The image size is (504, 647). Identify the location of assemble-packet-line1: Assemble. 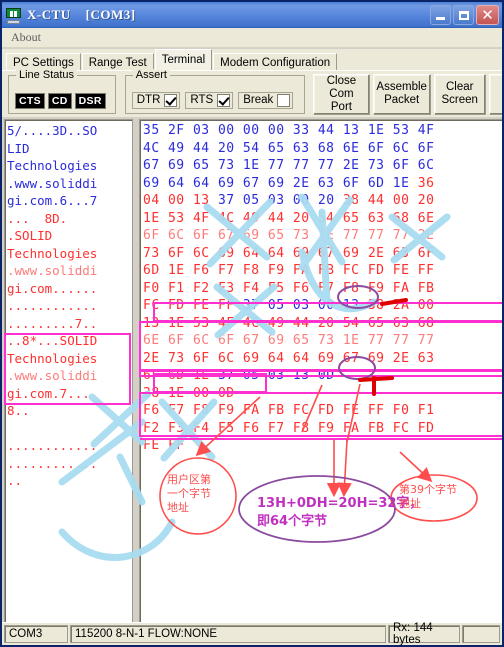
(401, 87).